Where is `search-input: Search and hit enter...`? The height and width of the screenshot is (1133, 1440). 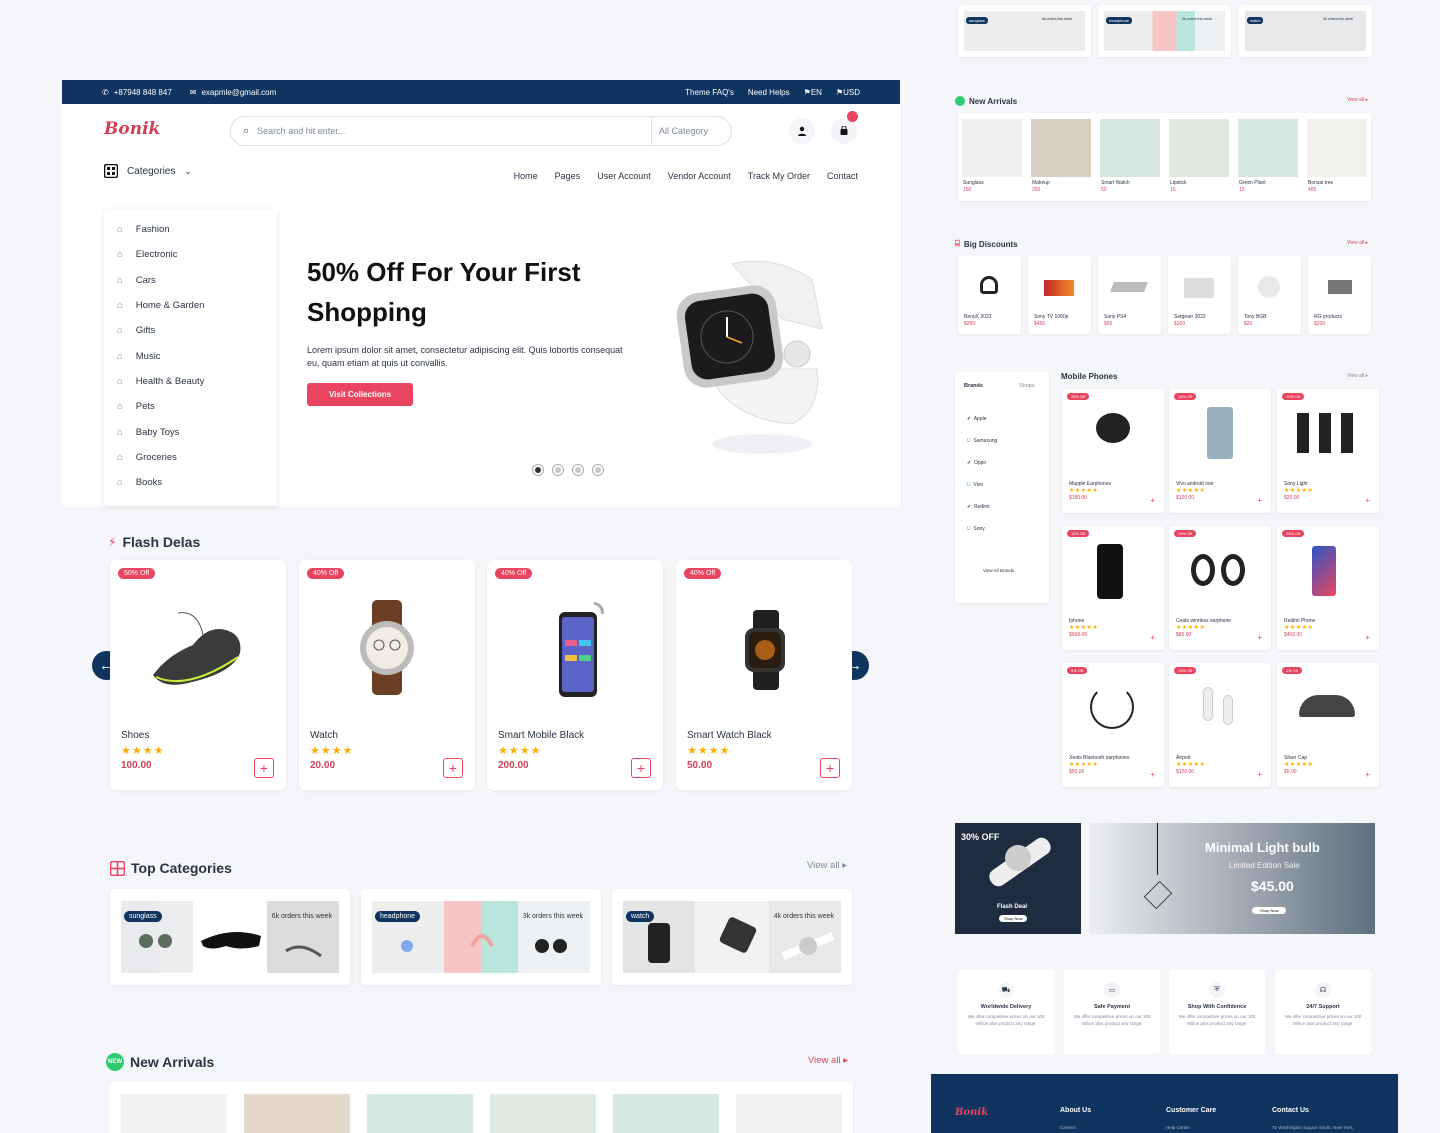 search-input: Search and hit enter... is located at coordinates (454, 131).